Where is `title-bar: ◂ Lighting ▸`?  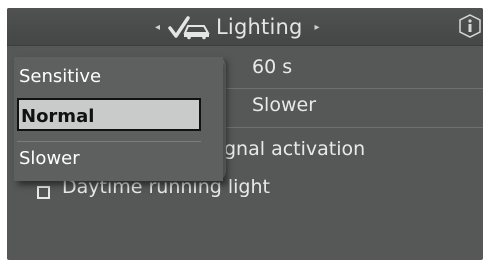
title-bar: ◂ Lighting ▸ is located at coordinates (245, 27).